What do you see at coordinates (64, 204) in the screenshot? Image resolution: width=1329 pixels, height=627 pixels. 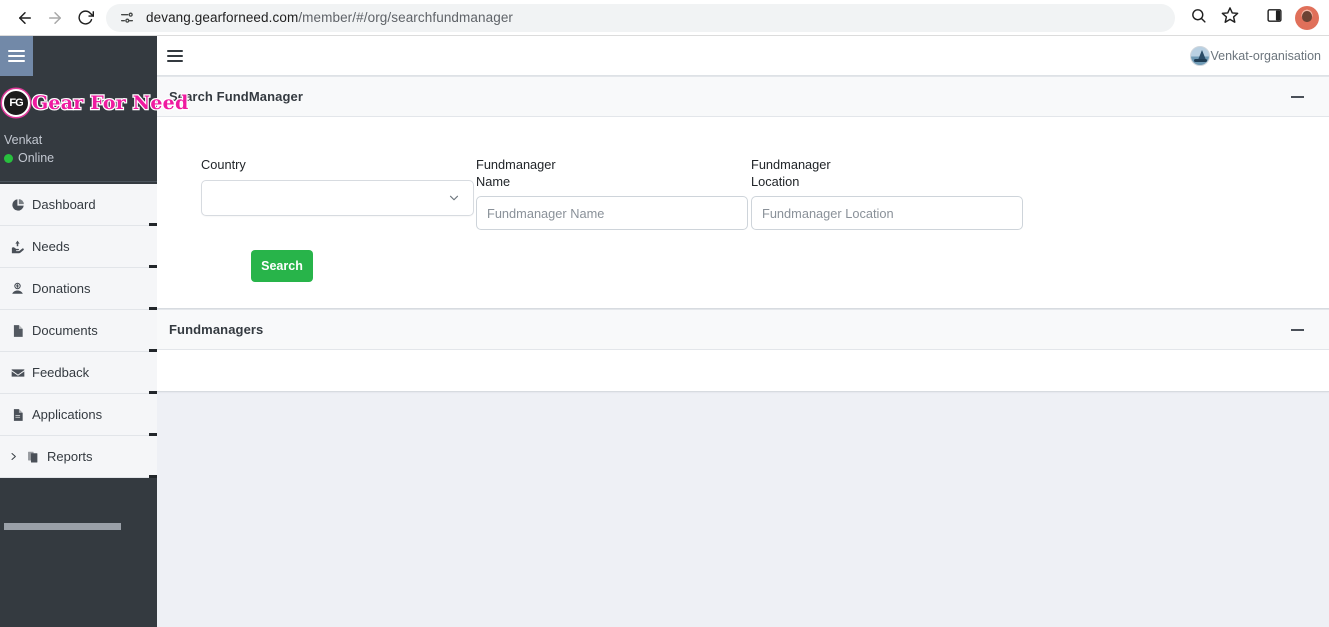 I see `sidebar-item-label: Dashboard` at bounding box center [64, 204].